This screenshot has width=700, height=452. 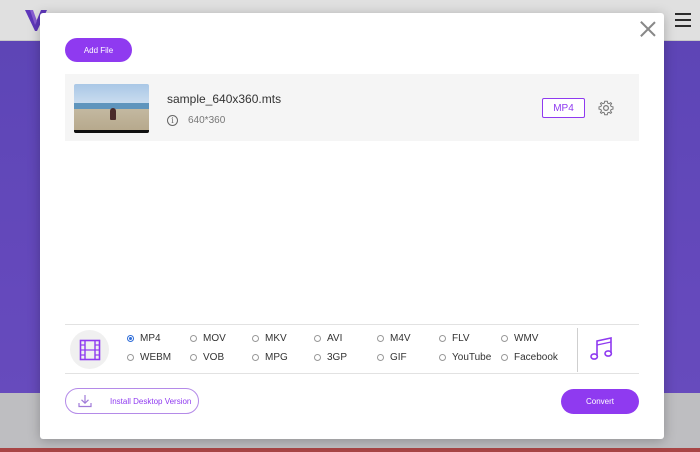 I want to click on file-row: sample_640x360.mts i 640*360 MP4, so click(x=352, y=107).